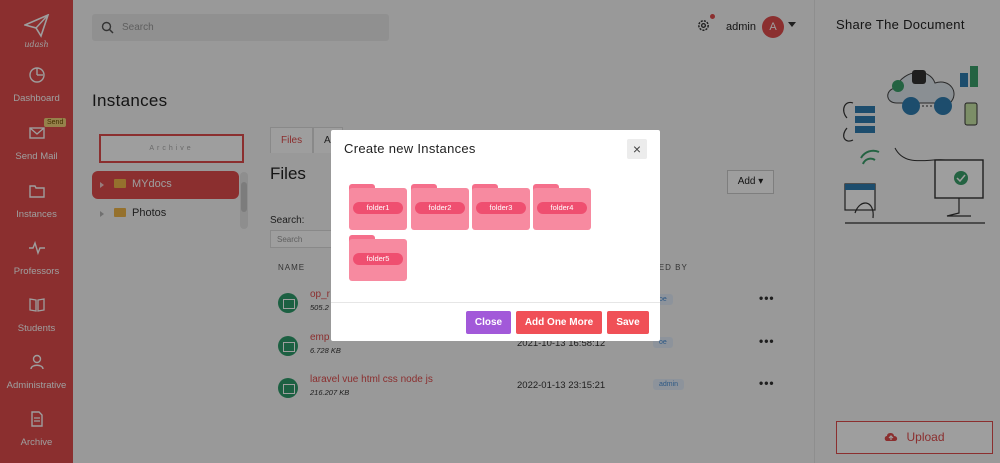 The image size is (1000, 463). Describe the element at coordinates (628, 322) in the screenshot. I see `save-button: Save` at that location.